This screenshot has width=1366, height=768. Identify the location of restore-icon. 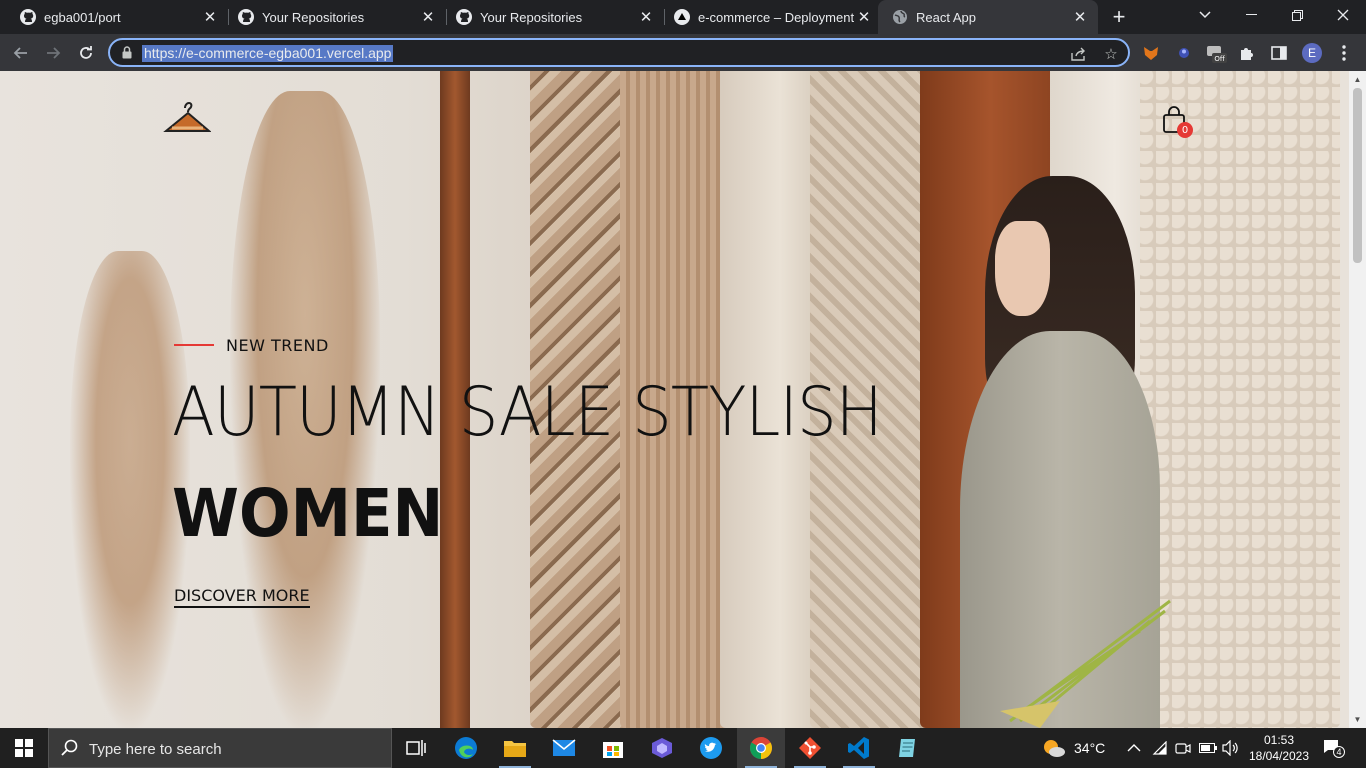
(1297, 15).